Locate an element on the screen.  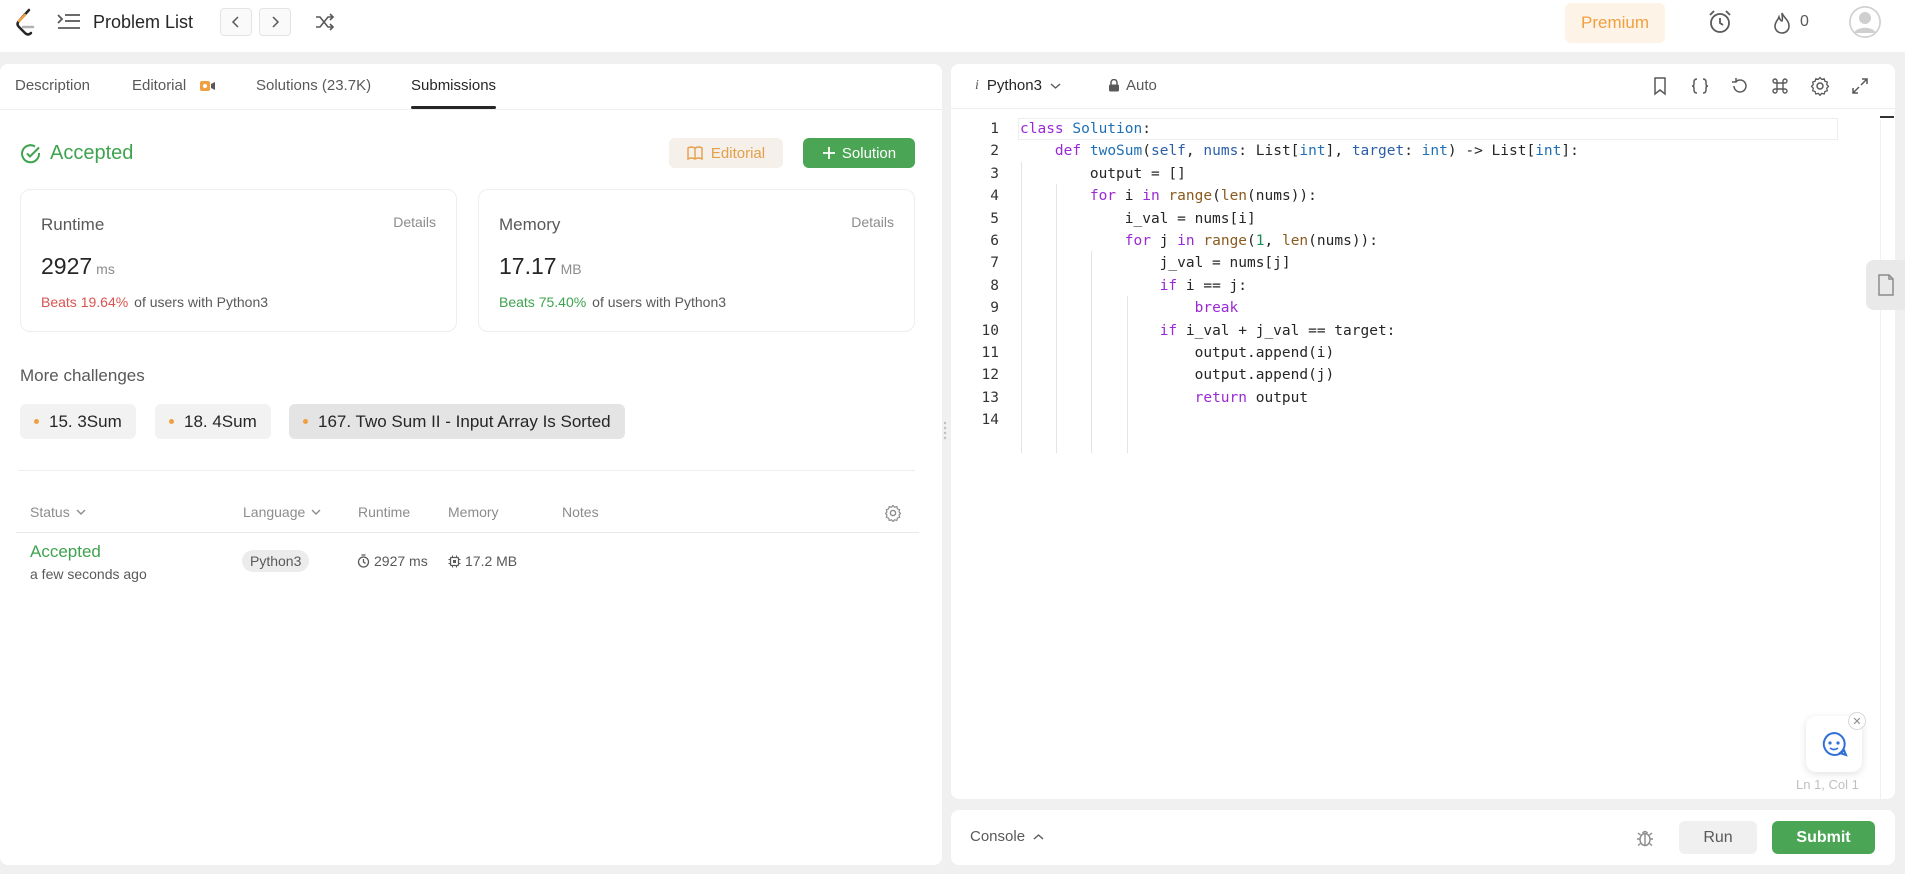
code-text: class Solution: is located at coordinates (1085, 129).